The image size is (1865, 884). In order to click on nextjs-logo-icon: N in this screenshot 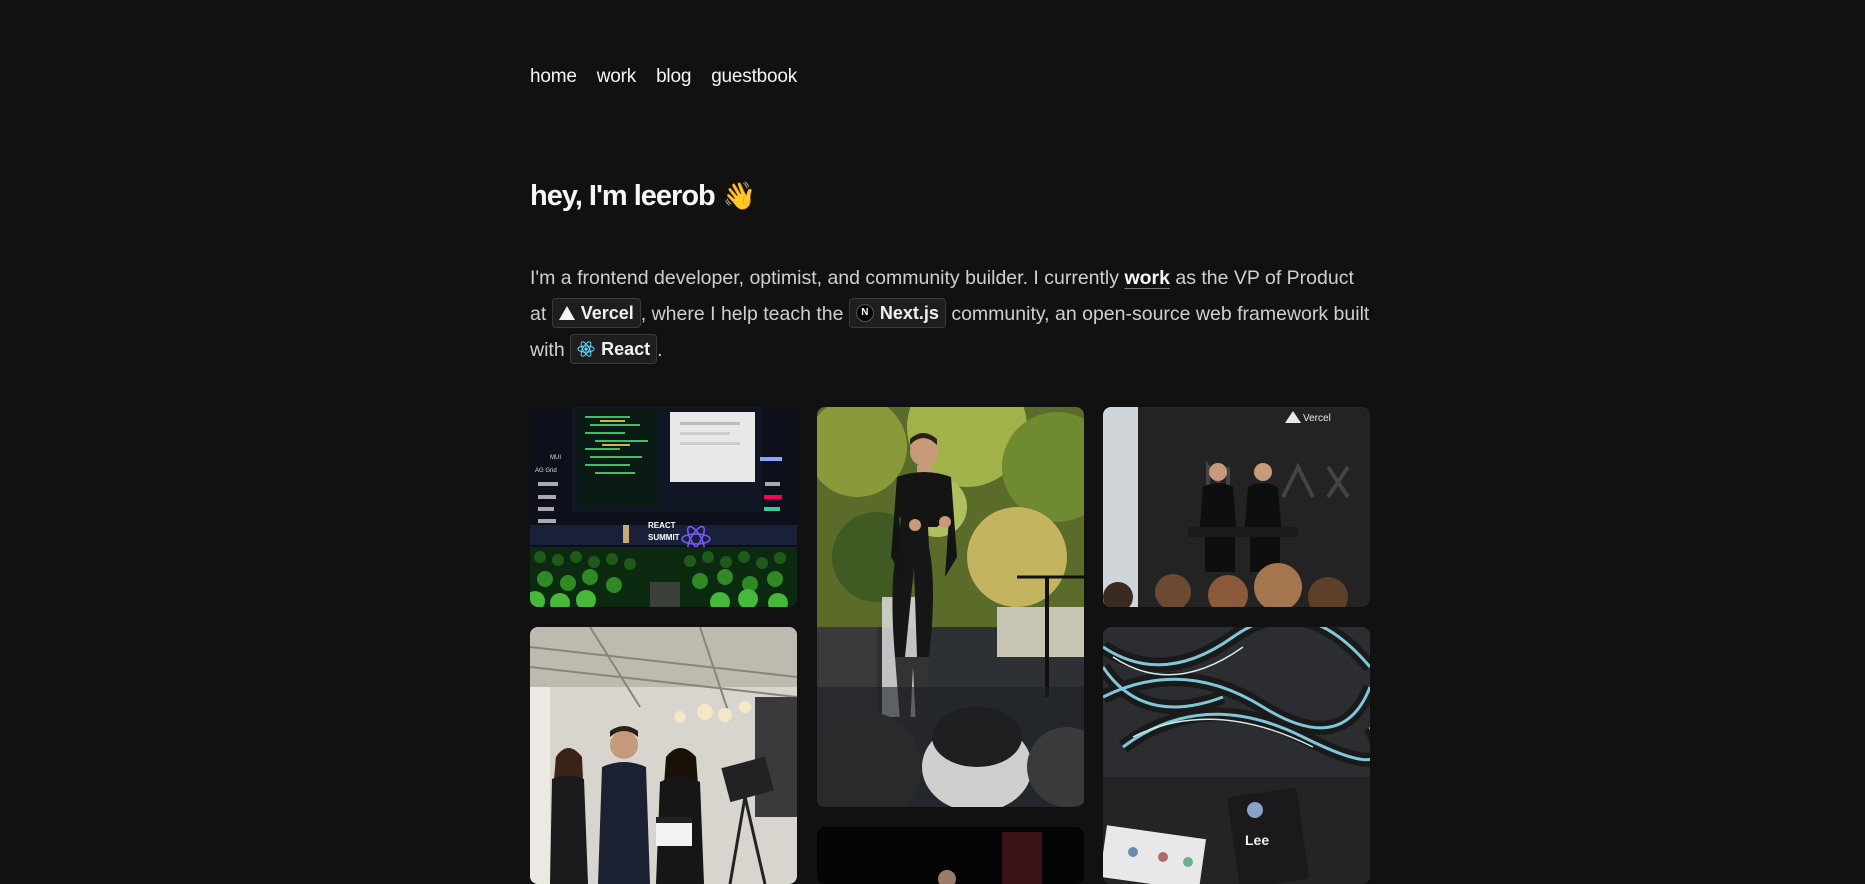, I will do `click(864, 312)`.